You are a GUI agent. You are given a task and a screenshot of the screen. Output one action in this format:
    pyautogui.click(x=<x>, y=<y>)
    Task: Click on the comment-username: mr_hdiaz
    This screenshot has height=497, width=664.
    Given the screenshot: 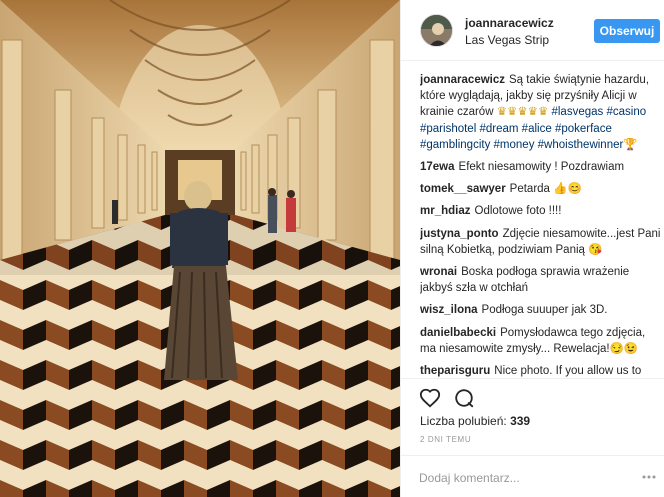 What is the action you would take?
    pyautogui.click(x=445, y=211)
    